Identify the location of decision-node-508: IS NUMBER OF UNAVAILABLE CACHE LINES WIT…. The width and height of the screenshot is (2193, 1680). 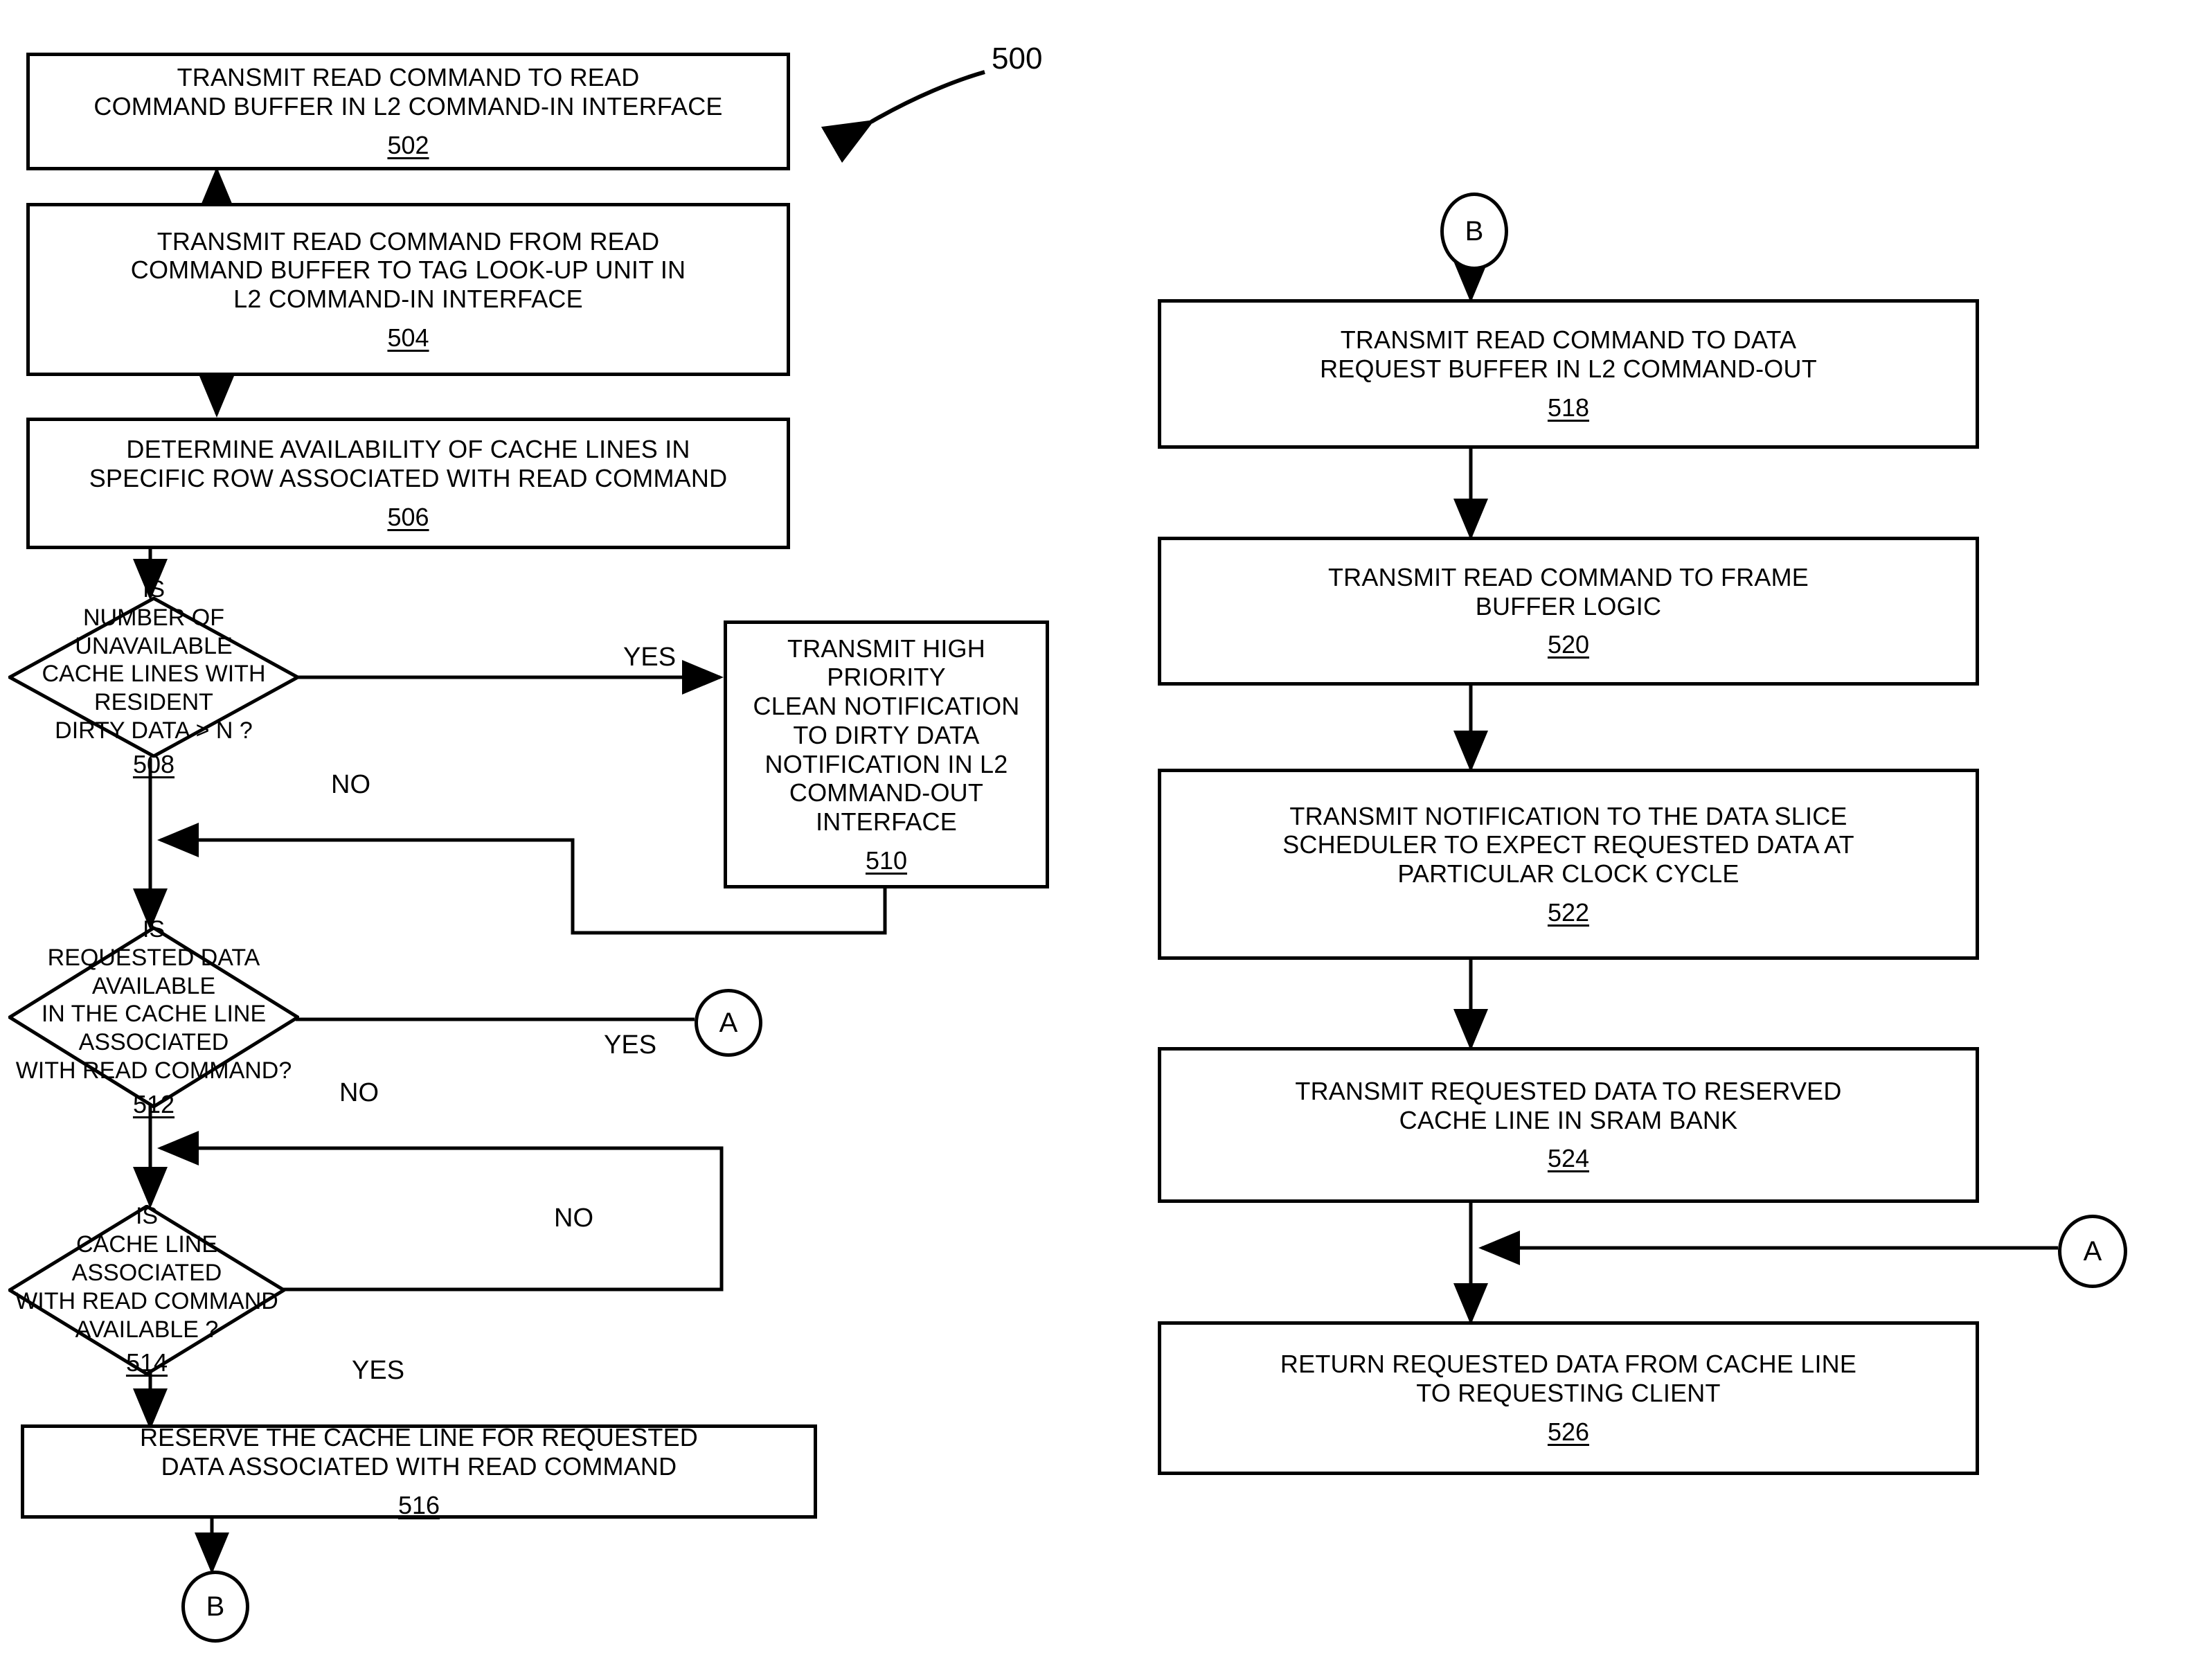
(153, 677).